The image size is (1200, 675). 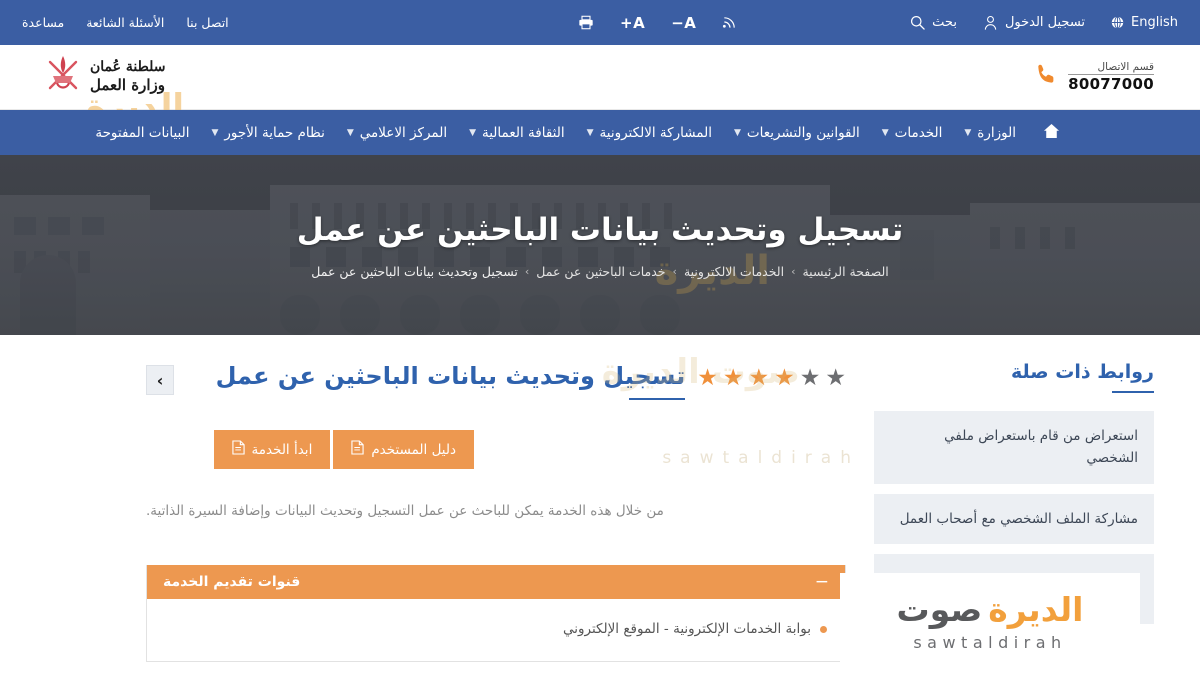 What do you see at coordinates (523, 132) in the screenshot?
I see `nav-label: الثقافة العمالية` at bounding box center [523, 132].